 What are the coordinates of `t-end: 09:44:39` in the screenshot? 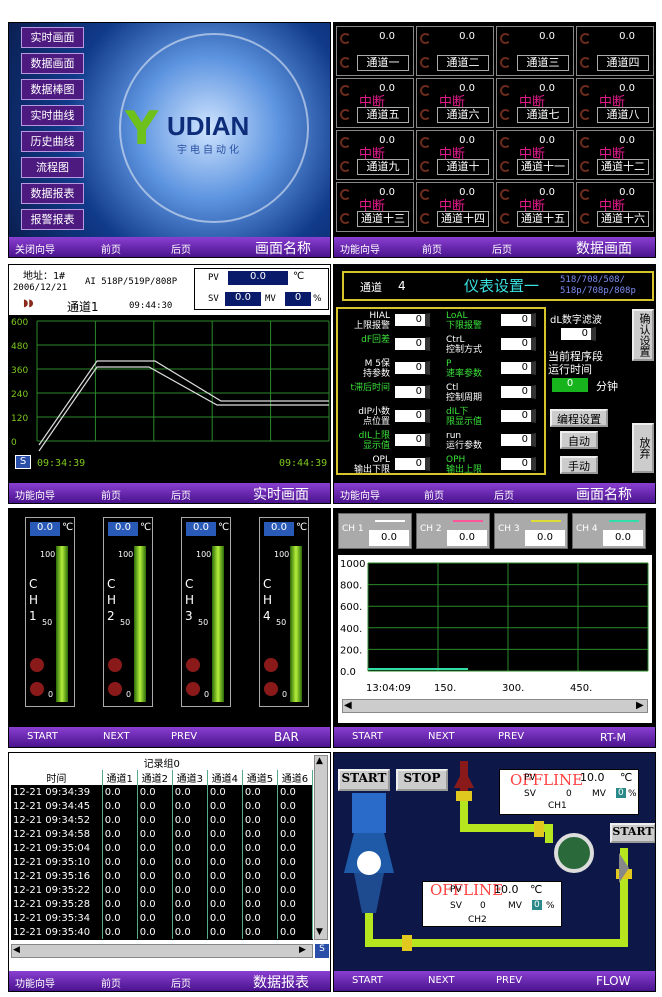 It's located at (303, 463).